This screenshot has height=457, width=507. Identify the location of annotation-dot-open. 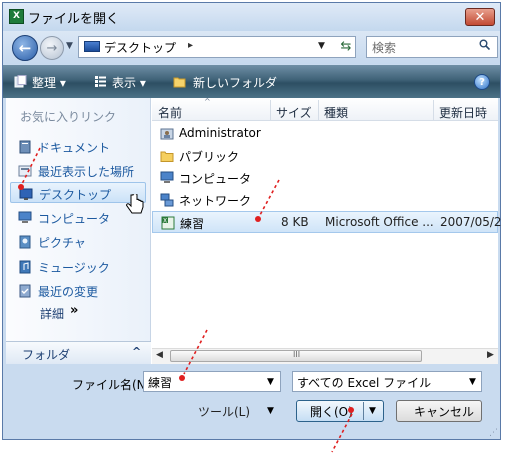
(351, 410).